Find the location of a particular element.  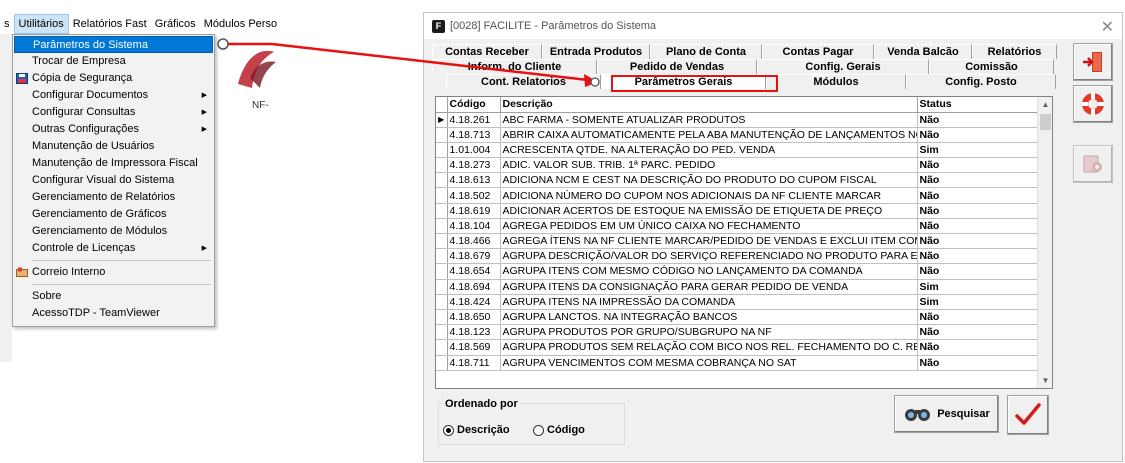

settings-button is located at coordinates (1093, 164).